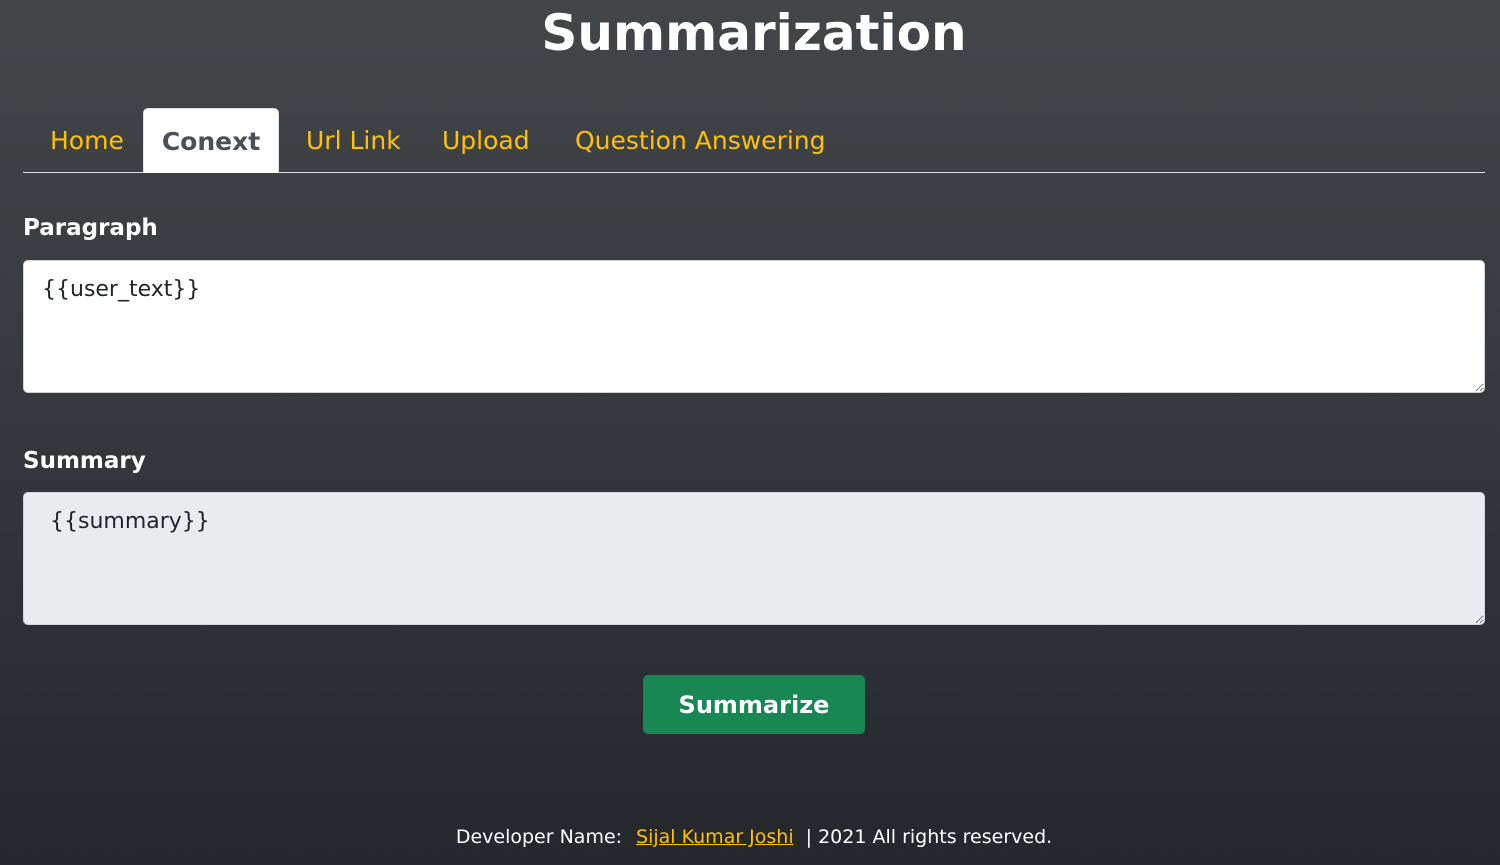  What do you see at coordinates (87, 140) in the screenshot?
I see `tab-home: Home` at bounding box center [87, 140].